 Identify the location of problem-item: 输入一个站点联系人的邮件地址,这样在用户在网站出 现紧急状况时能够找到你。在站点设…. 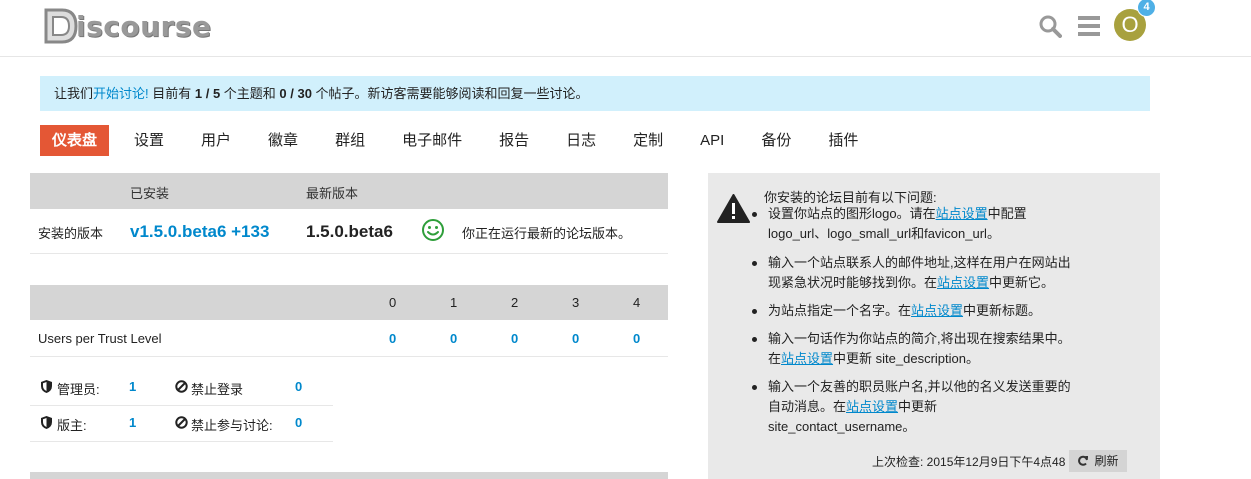
(940, 273).